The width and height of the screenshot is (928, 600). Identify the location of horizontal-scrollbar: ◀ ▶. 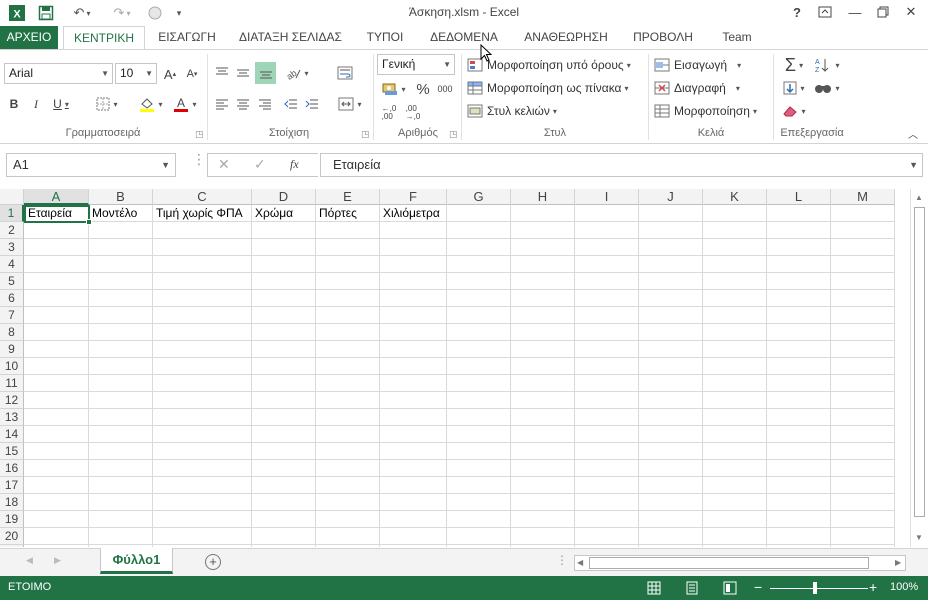
(740, 563).